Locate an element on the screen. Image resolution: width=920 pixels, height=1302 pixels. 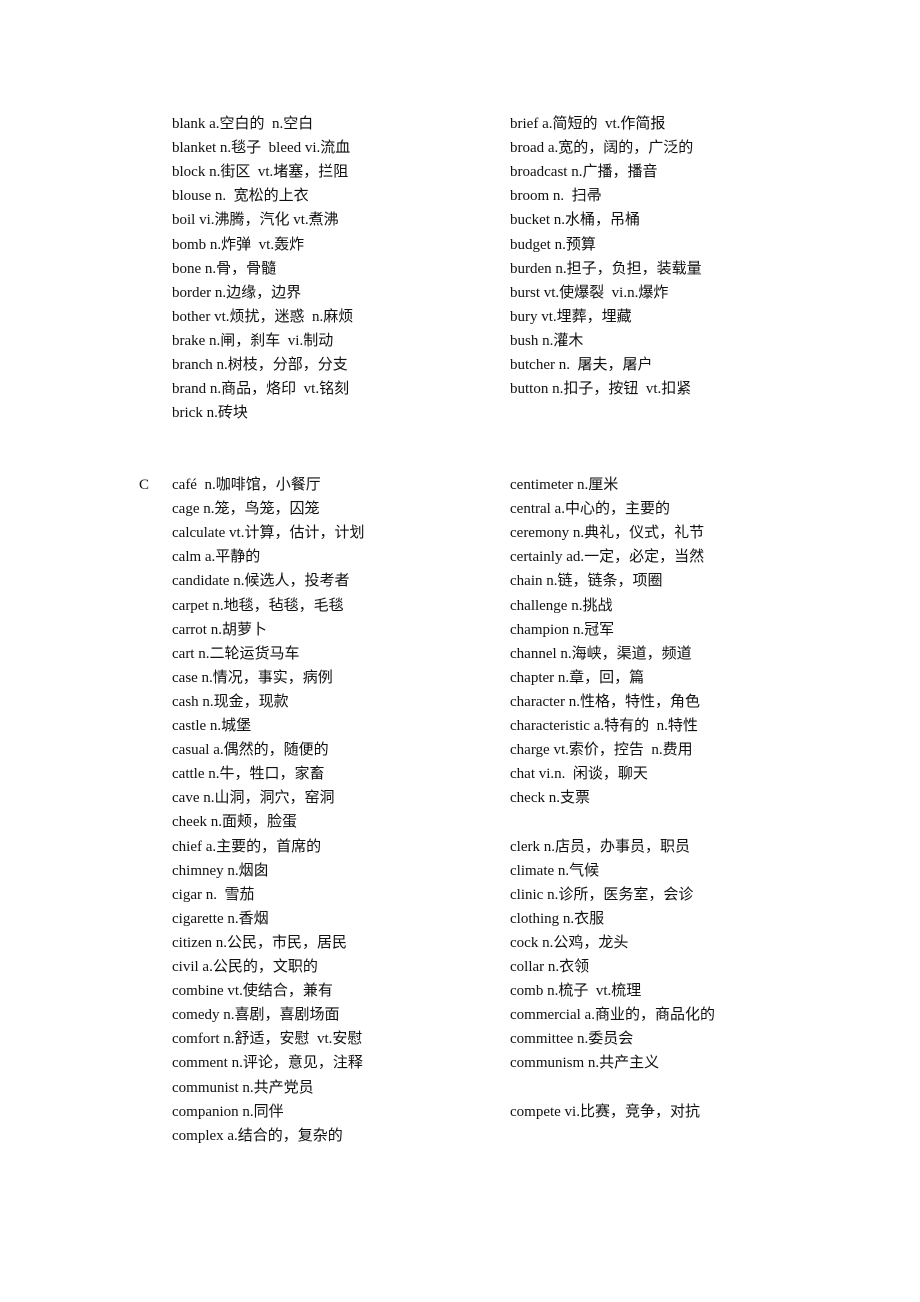
vocab-entry: calculate vt.计算，估计，计划 is located at coordinates (268, 533).